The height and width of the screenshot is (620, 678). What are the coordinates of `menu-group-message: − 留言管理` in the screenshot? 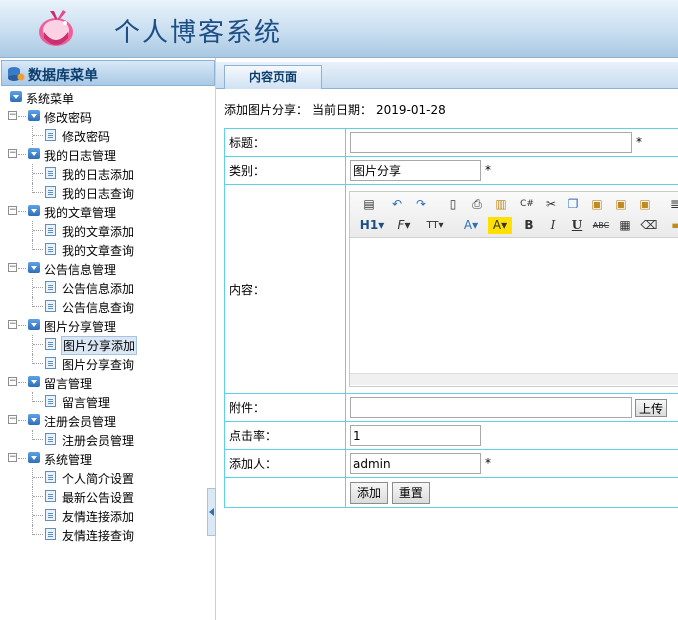 It's located at (108, 382).